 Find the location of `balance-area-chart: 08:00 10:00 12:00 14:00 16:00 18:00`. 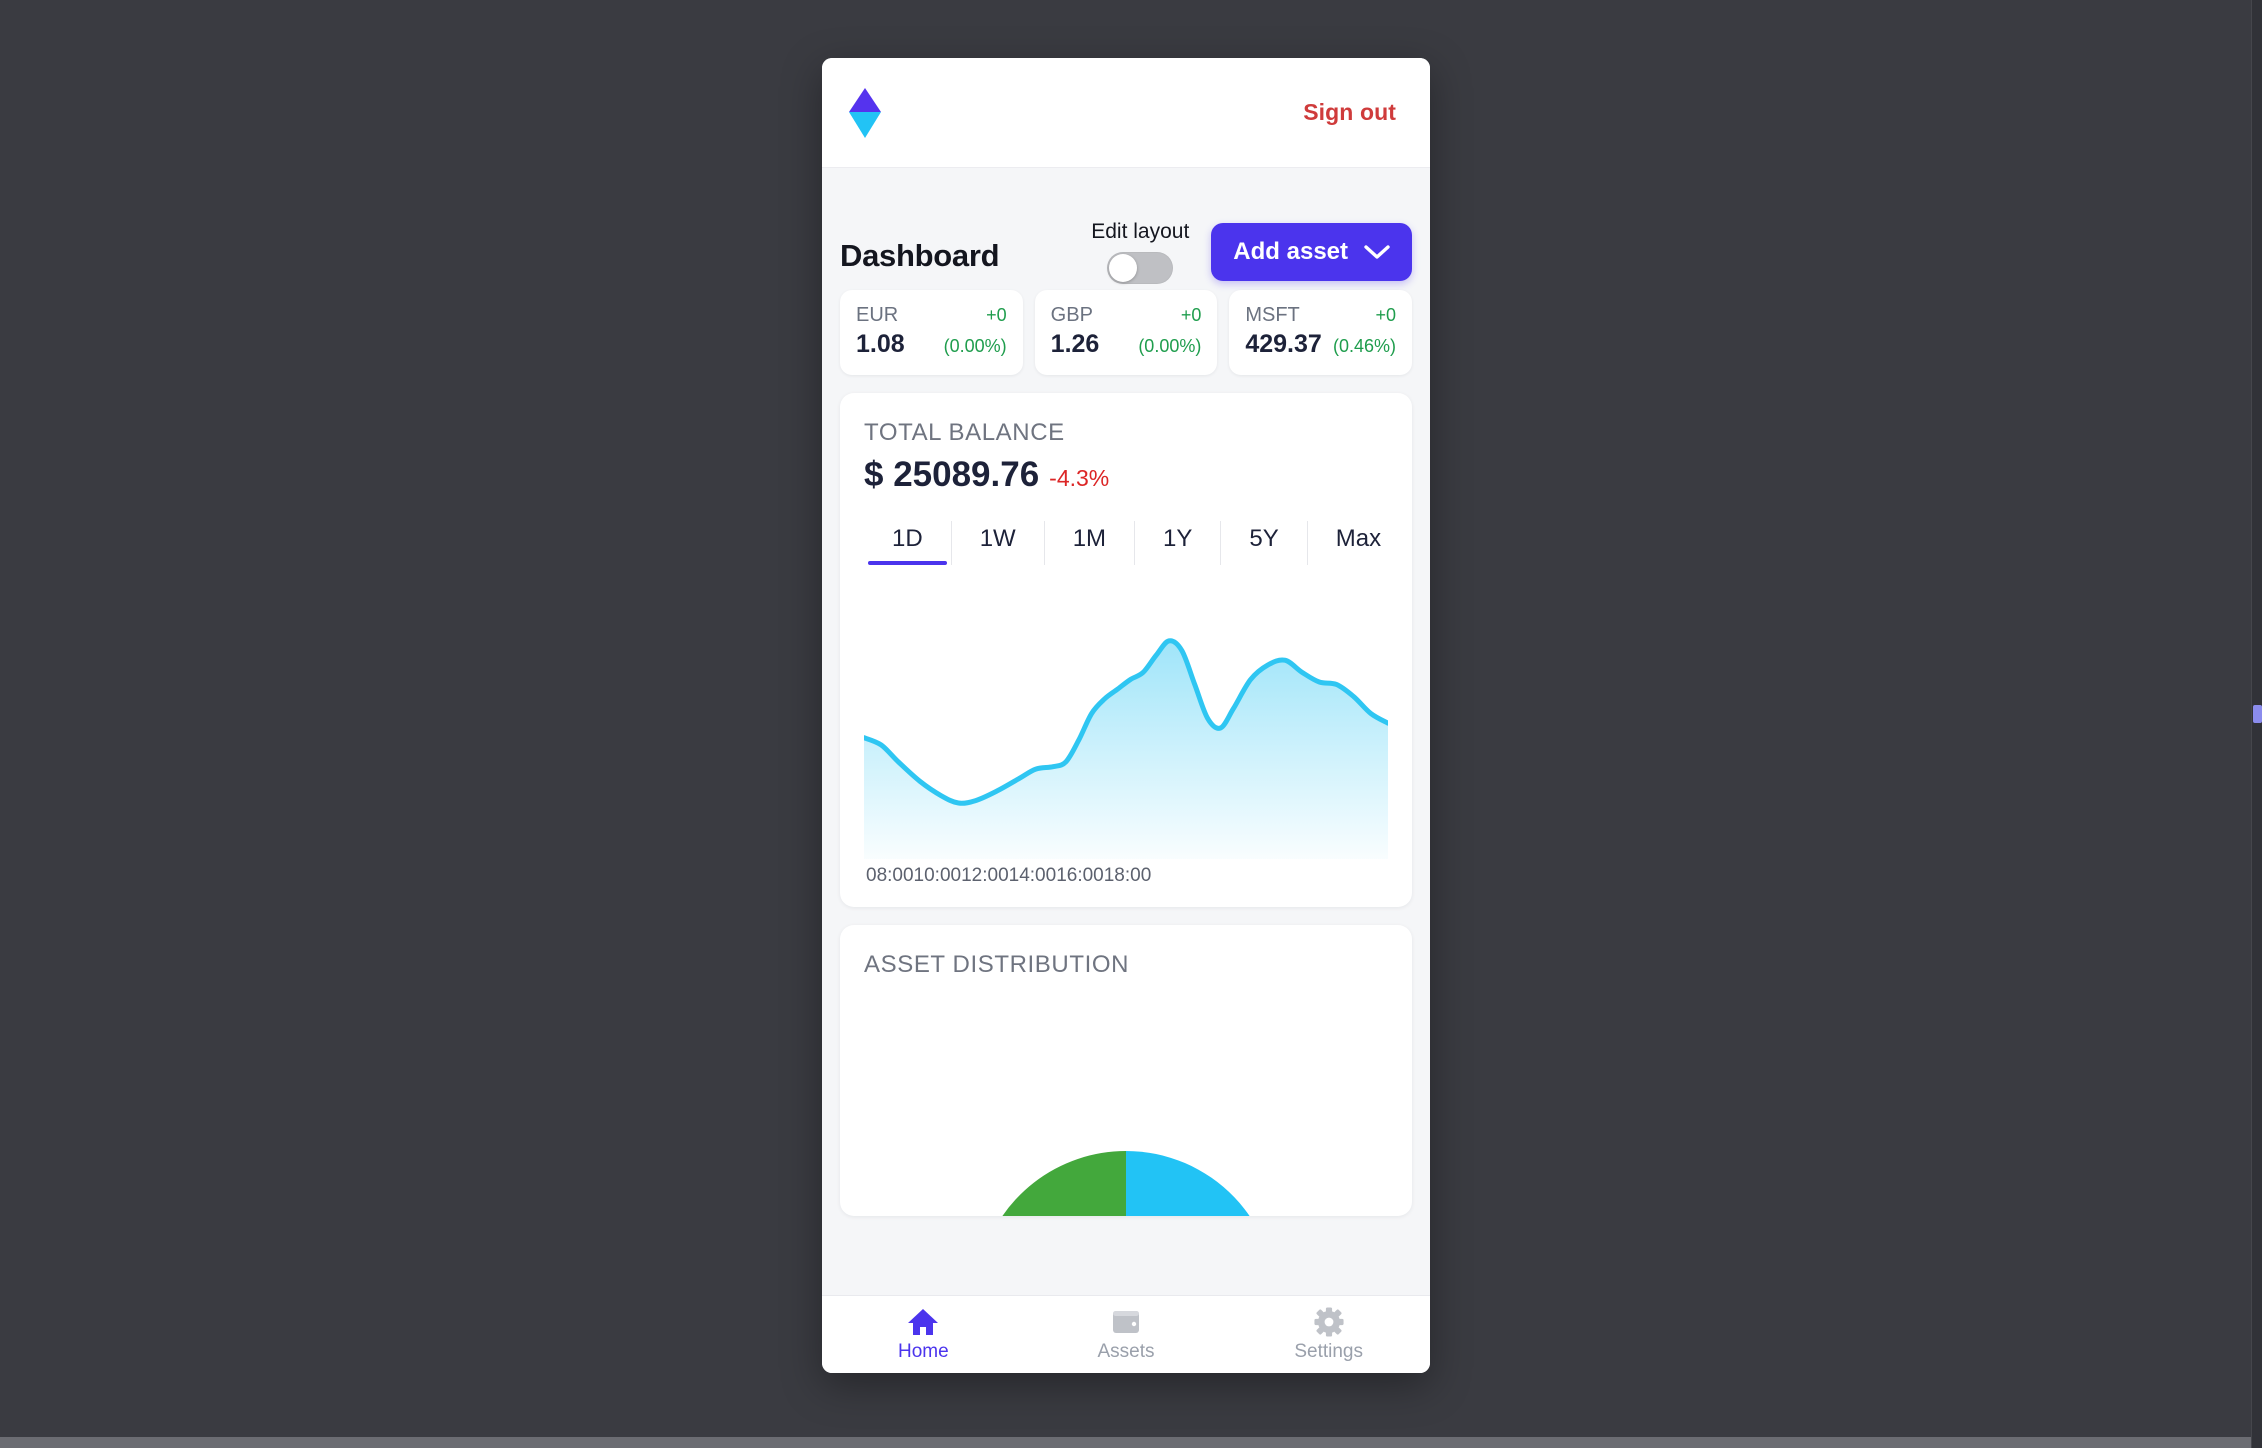

balance-area-chart: 08:00 10:00 12:00 14:00 16:00 18:00 is located at coordinates (1126, 737).